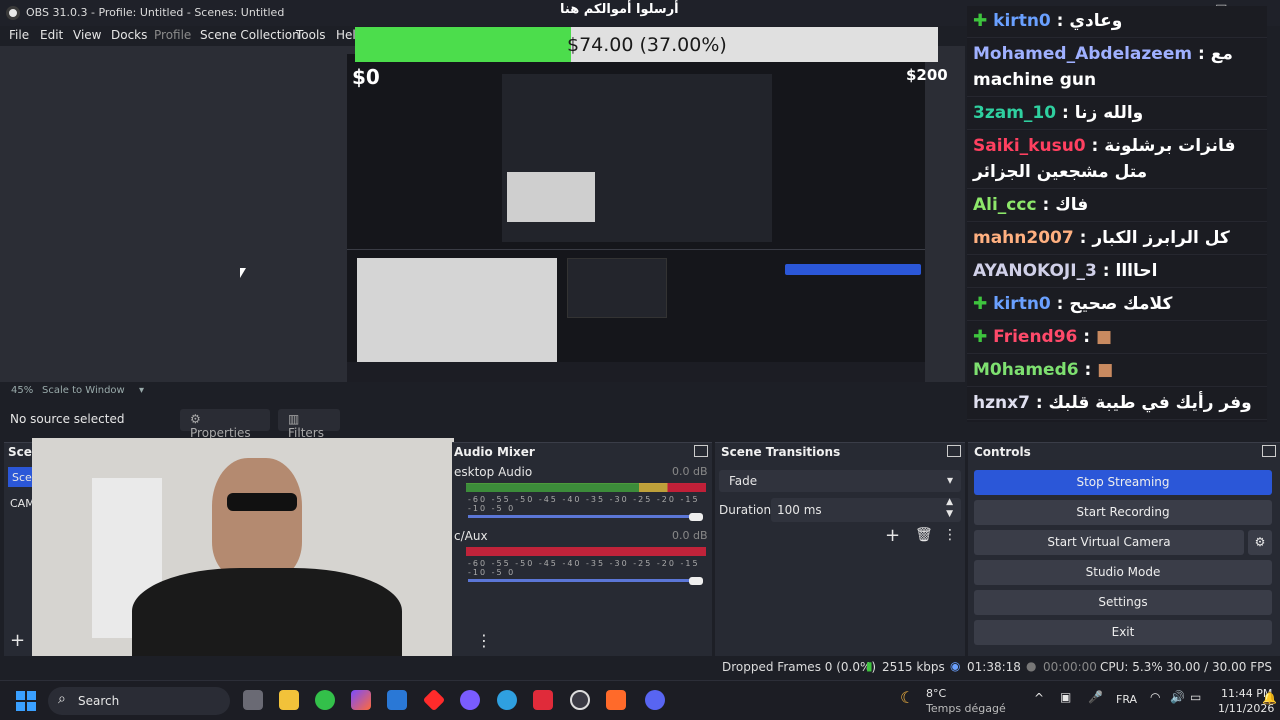  I want to click on chat-username: M0hamed6, so click(1026, 370).